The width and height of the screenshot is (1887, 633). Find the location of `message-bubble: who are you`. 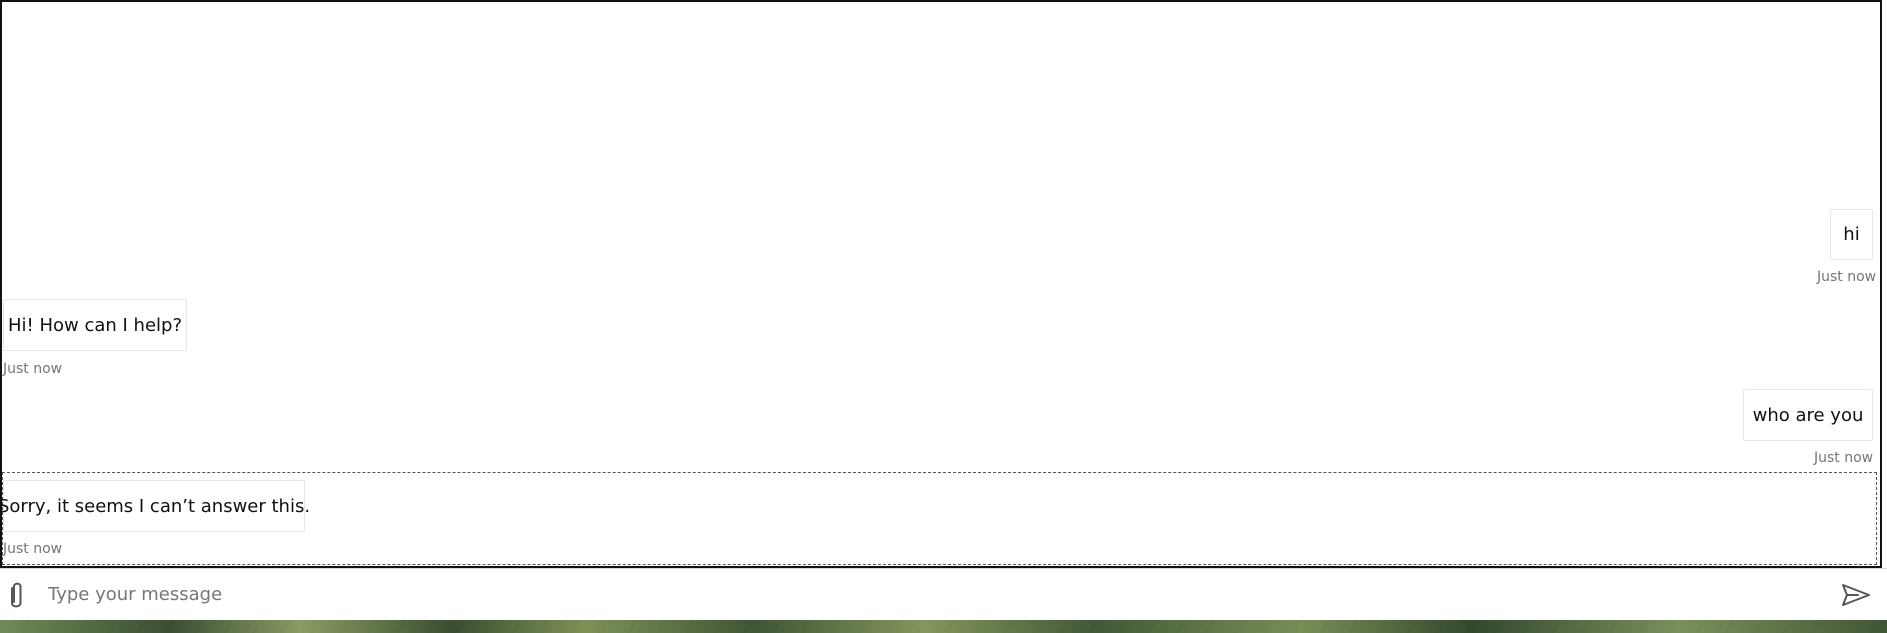

message-bubble: who are you is located at coordinates (1808, 415).